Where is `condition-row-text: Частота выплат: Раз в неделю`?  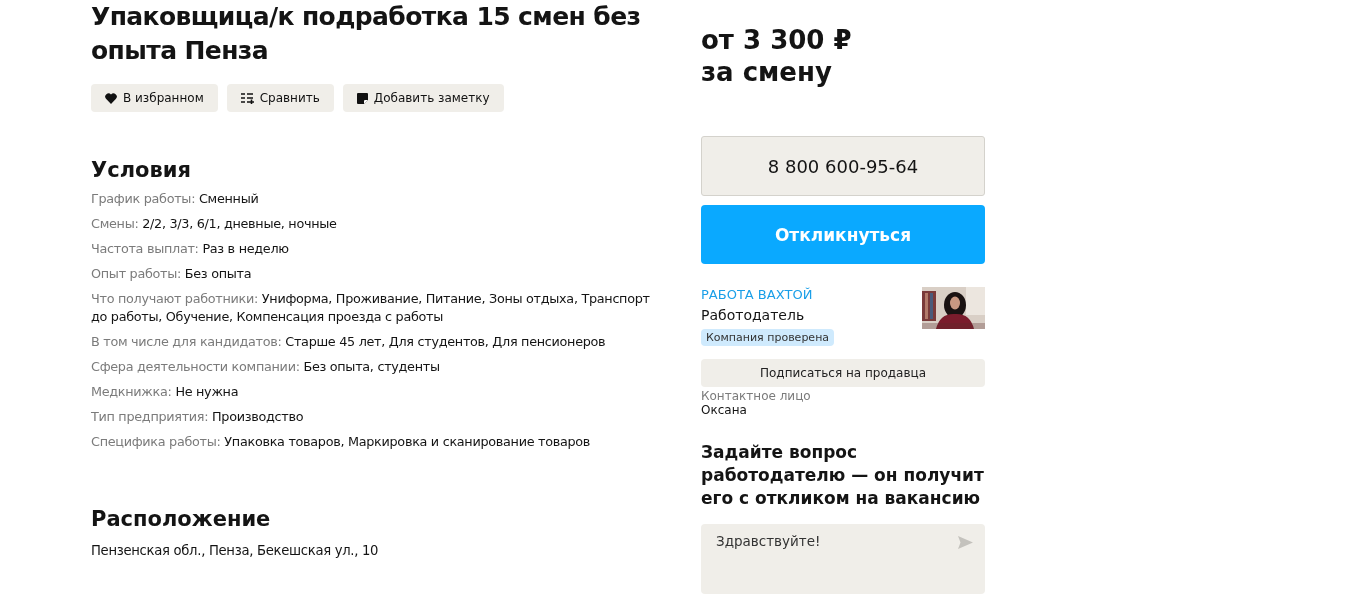 condition-row-text: Частота выплат: Раз в неделю is located at coordinates (190, 249).